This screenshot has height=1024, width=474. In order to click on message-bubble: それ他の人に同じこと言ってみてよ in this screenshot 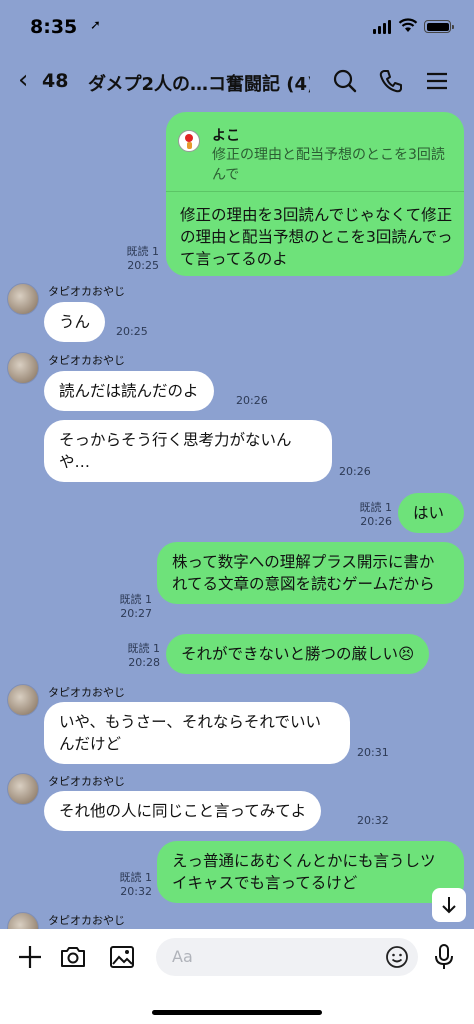, I will do `click(183, 811)`.